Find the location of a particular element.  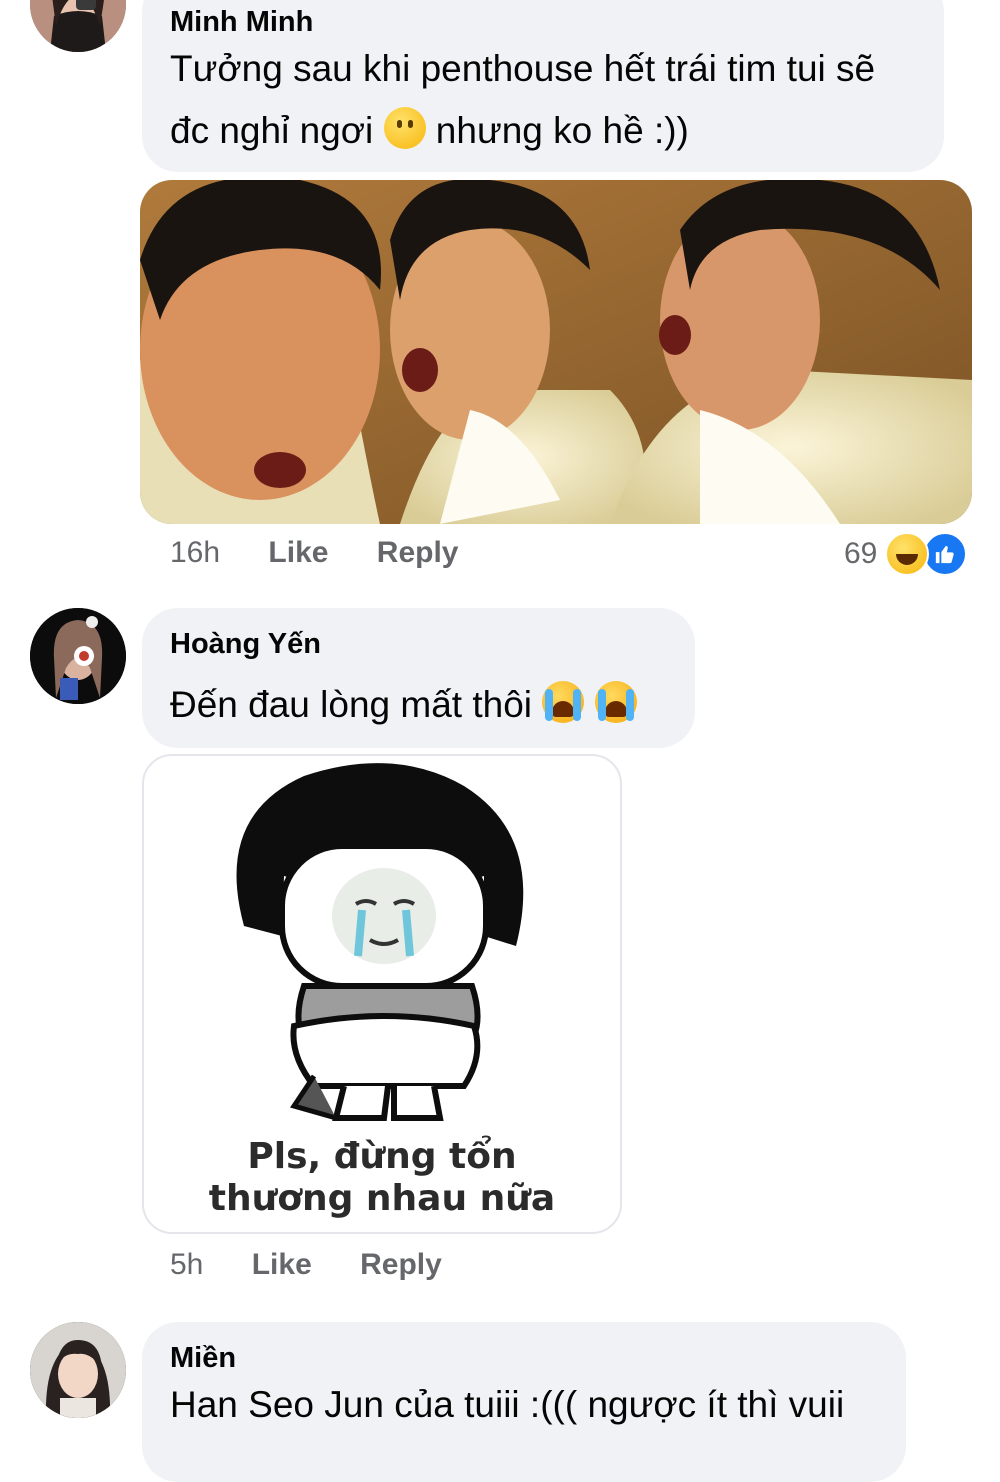

haha-icon is located at coordinates (907, 554).